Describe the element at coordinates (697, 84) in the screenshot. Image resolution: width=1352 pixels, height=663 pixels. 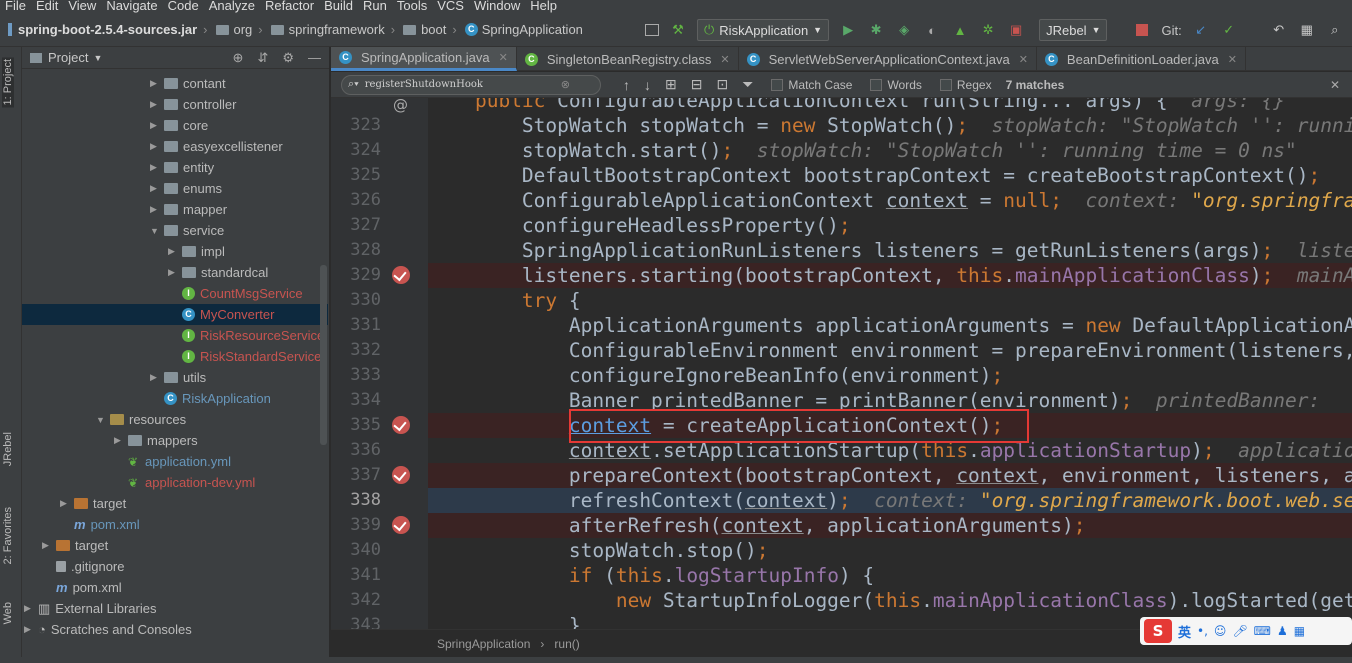
I see `remove-selection-icon: ⊟` at that location.